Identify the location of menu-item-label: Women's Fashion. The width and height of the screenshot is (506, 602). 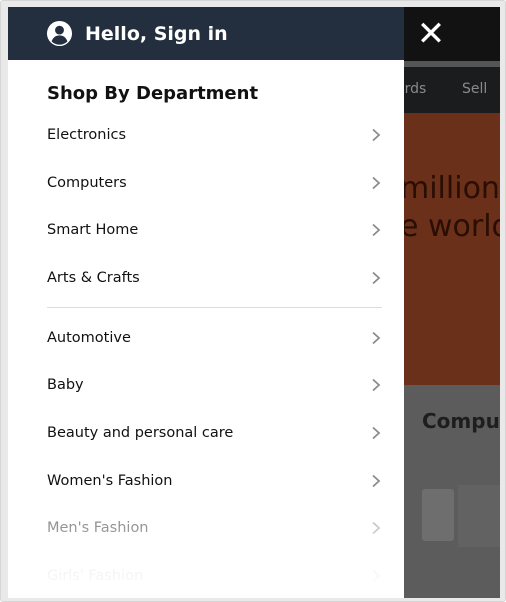
(110, 480).